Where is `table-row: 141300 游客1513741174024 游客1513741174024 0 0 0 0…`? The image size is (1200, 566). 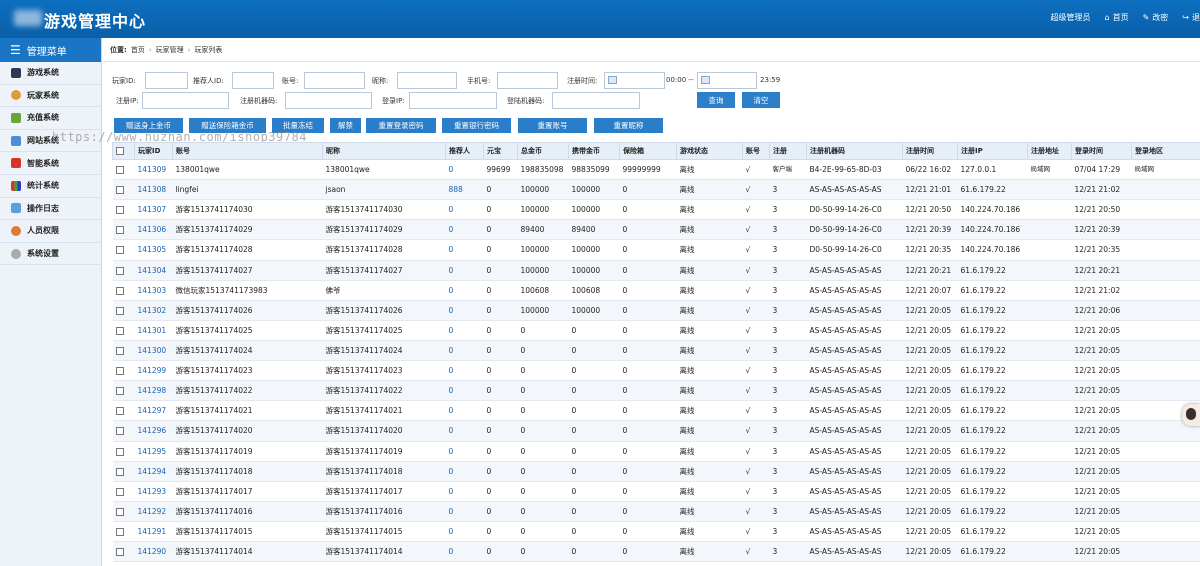
table-row: 141300 游客1513741174024 游客1513741174024 0 0 0 0… is located at coordinates (656, 351).